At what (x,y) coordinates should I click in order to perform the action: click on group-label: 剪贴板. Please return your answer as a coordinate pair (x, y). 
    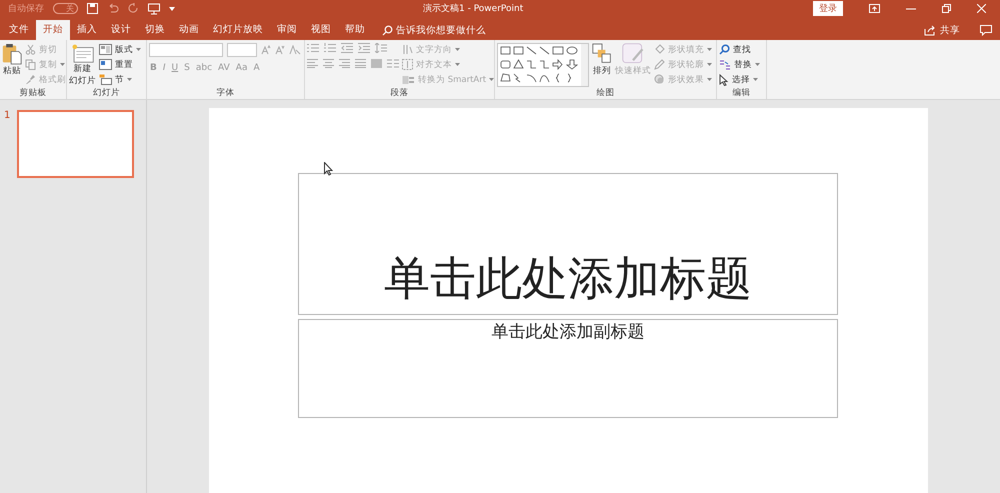
    Looking at the image, I should click on (33, 93).